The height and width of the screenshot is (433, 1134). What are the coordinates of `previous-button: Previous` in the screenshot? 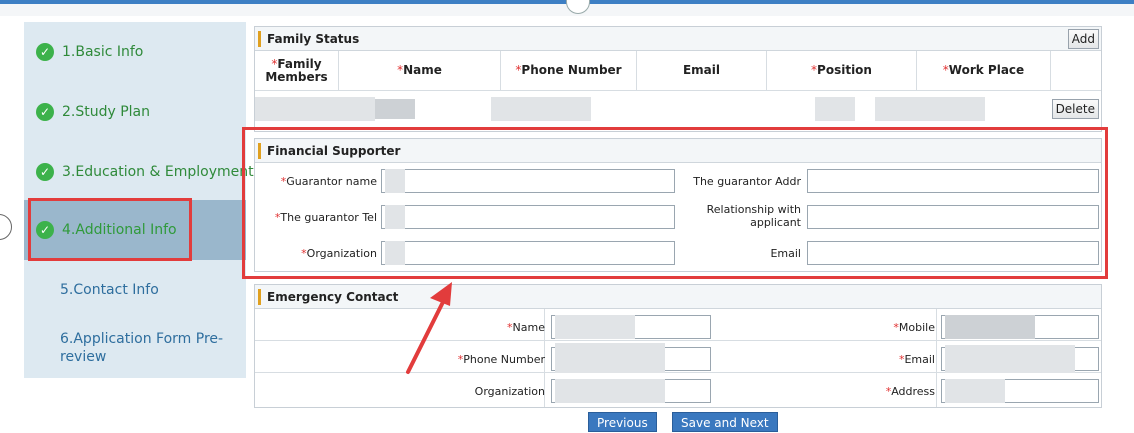 It's located at (622, 422).